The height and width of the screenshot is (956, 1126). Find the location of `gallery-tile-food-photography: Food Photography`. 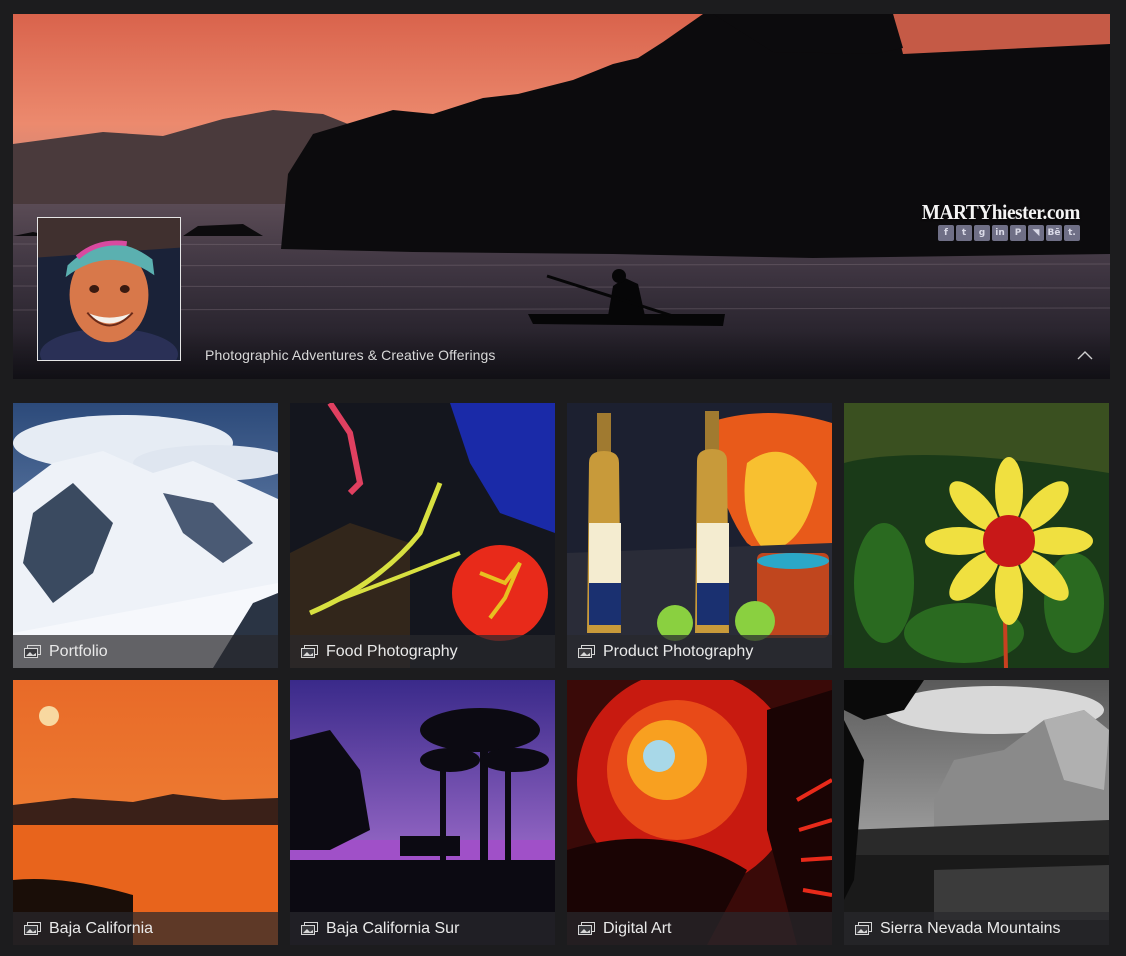

gallery-tile-food-photography: Food Photography is located at coordinates (422, 535).